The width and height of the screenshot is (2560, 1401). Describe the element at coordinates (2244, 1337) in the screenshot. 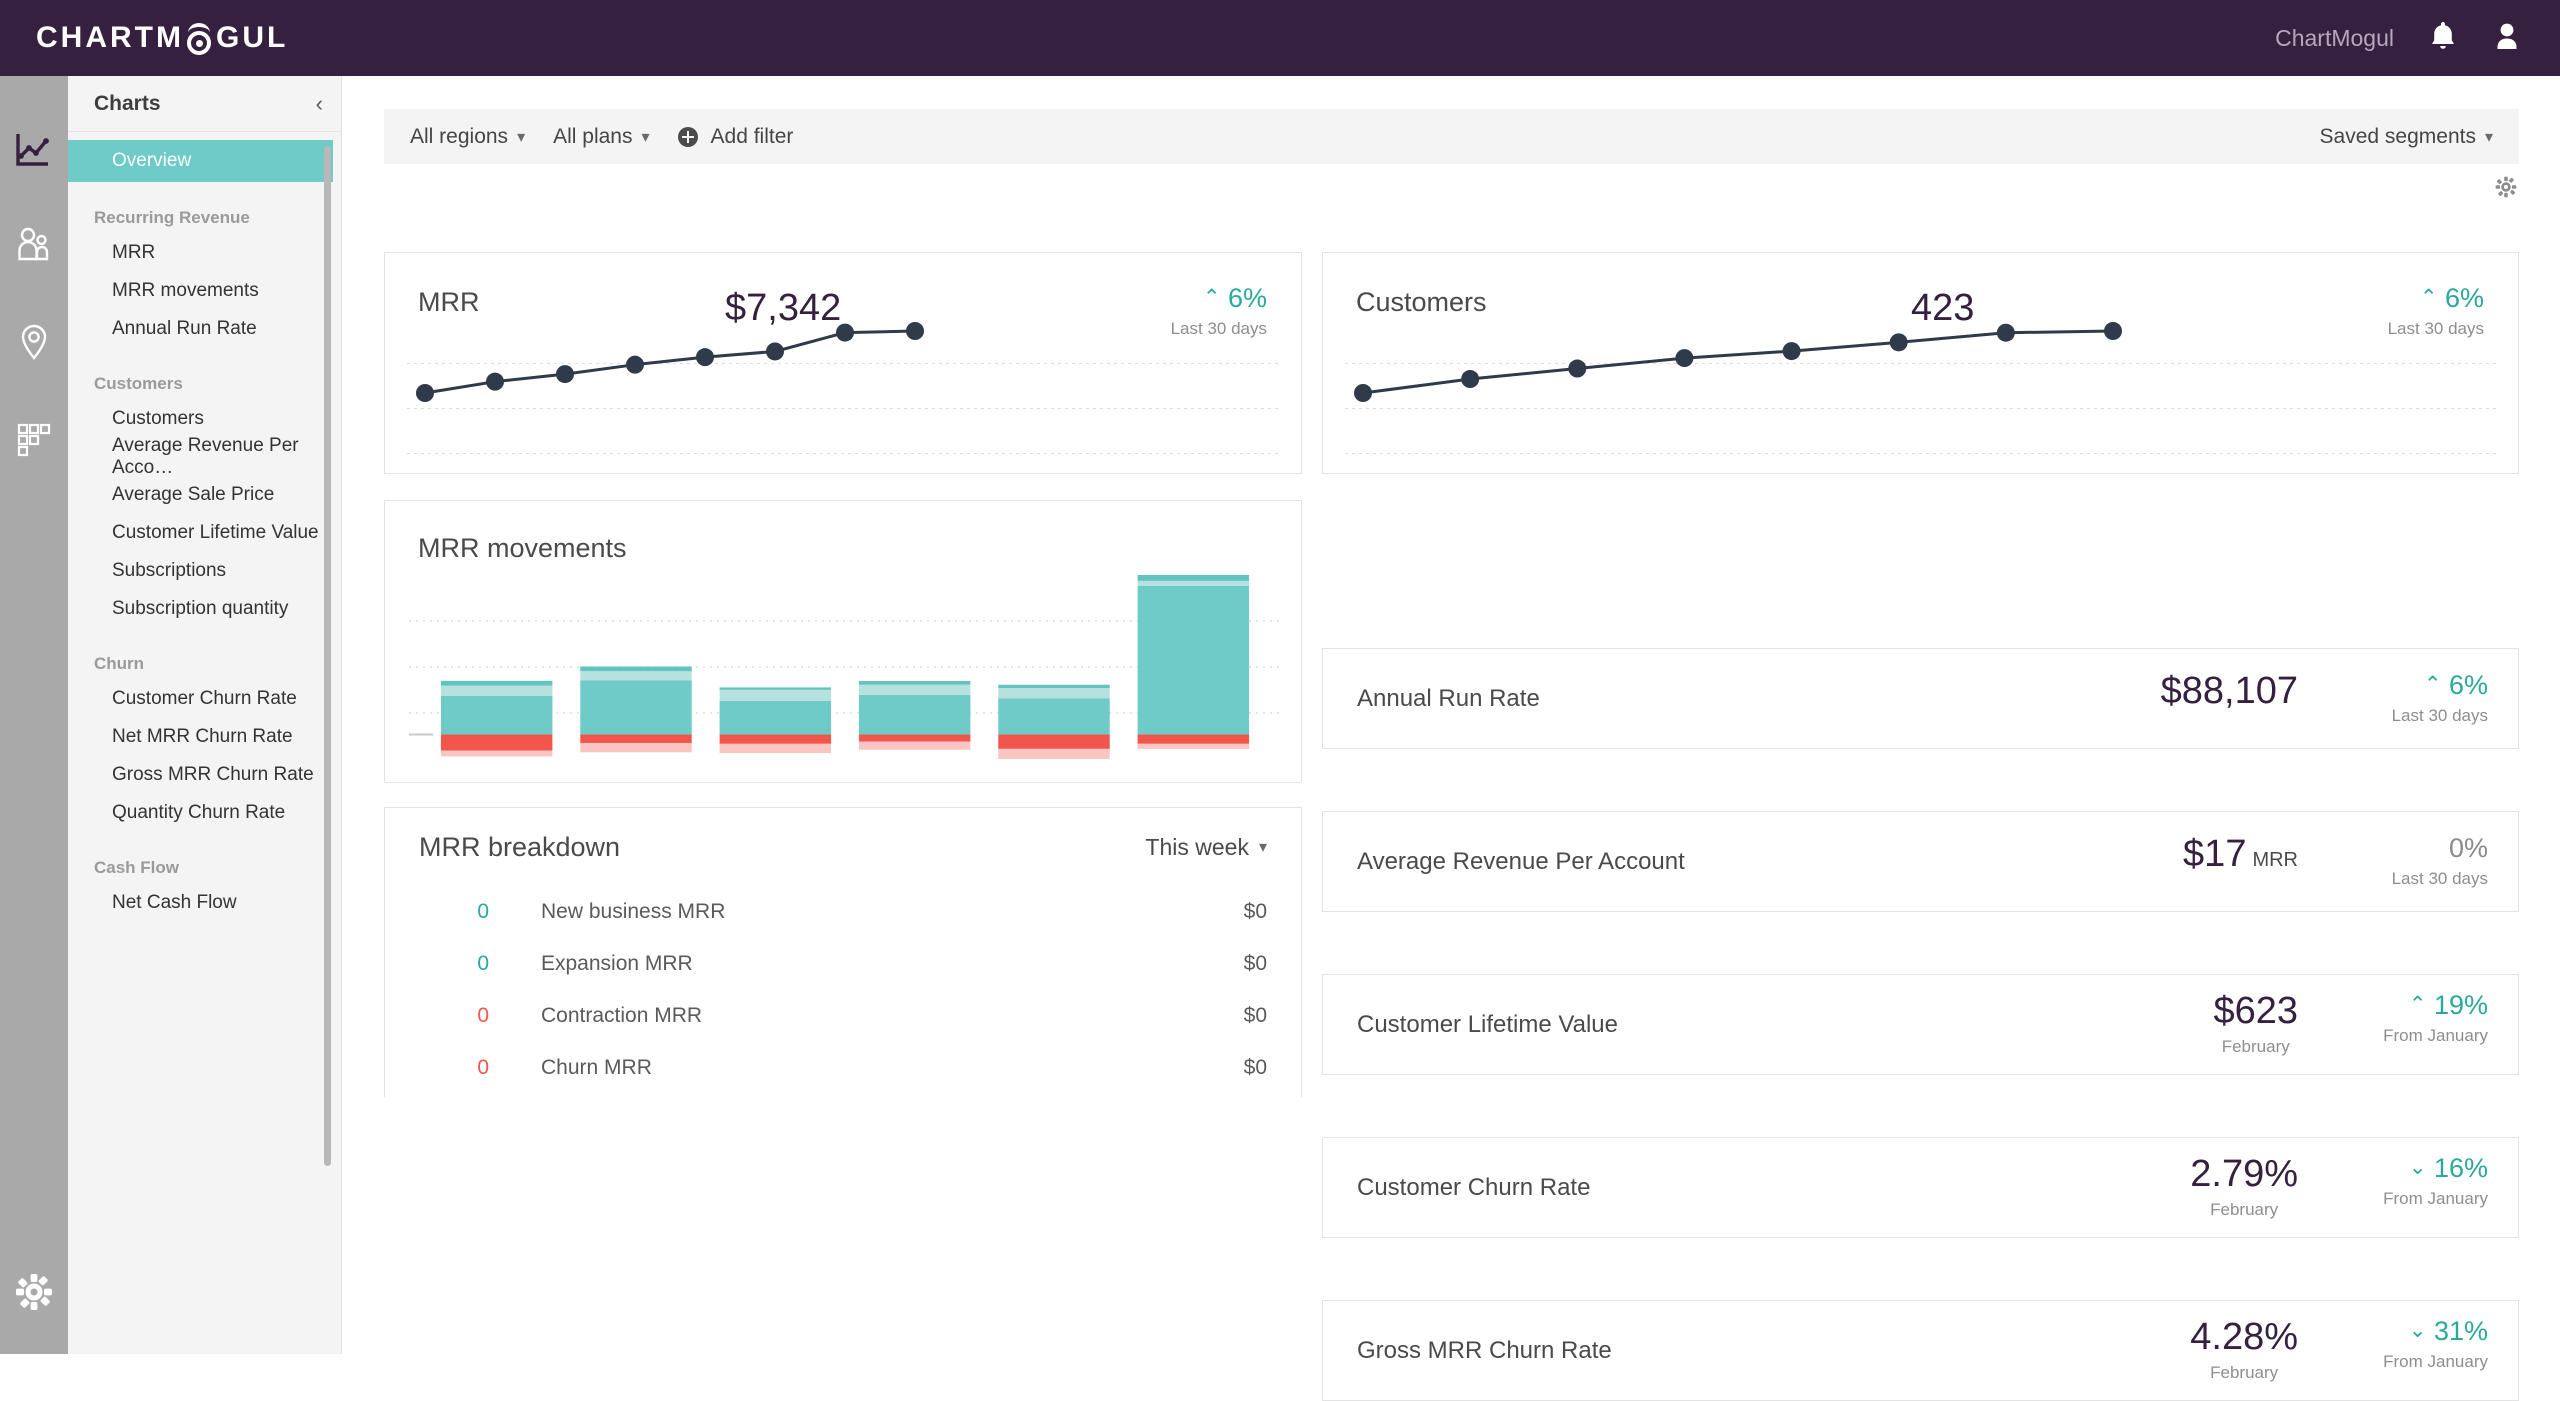

I see `metric-value: 4.28%` at that location.